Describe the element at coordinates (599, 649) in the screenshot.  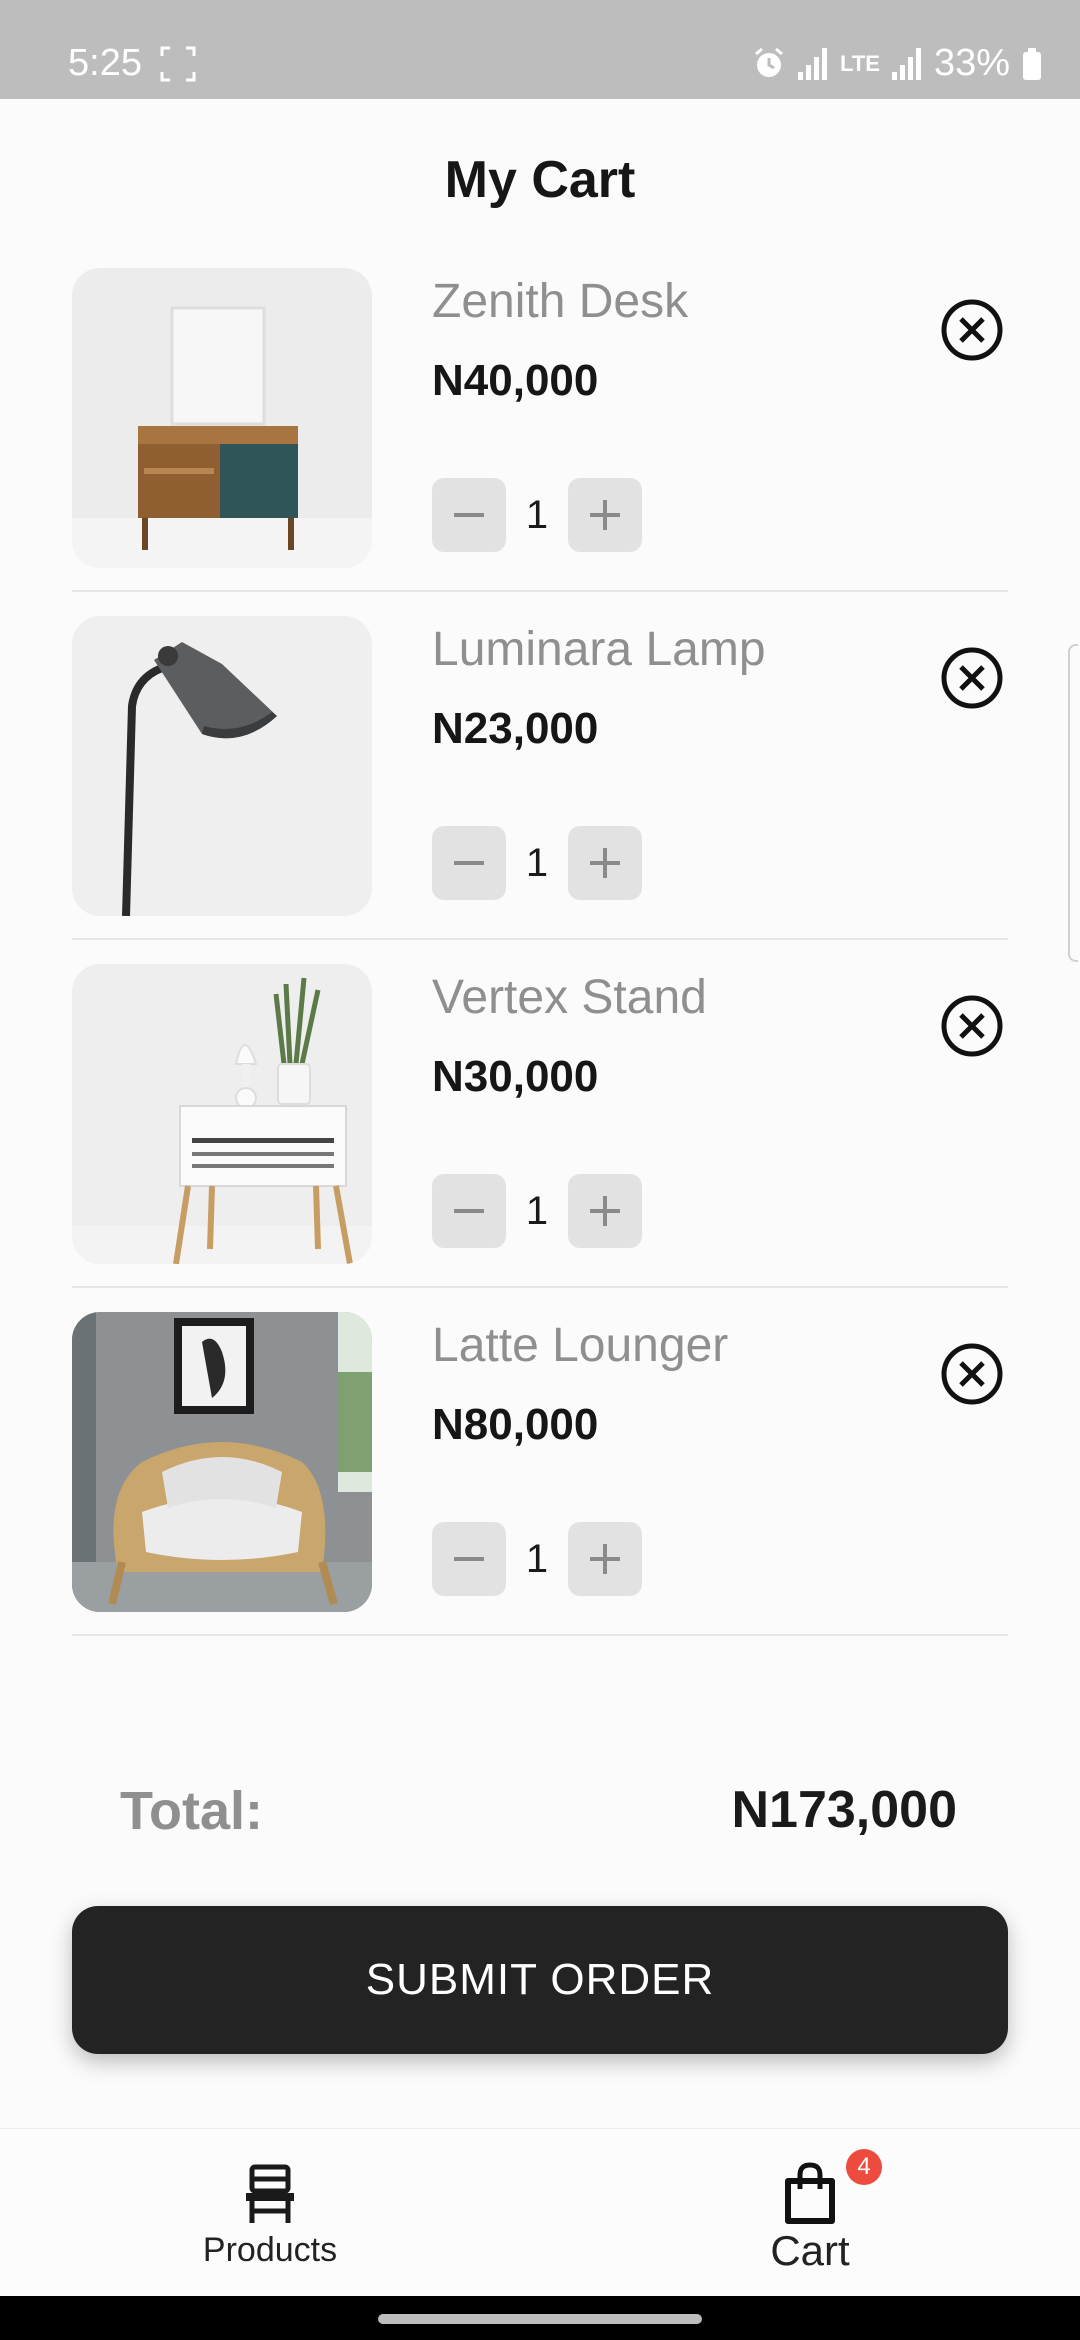
I see `product-name: Luminara Lamp` at that location.